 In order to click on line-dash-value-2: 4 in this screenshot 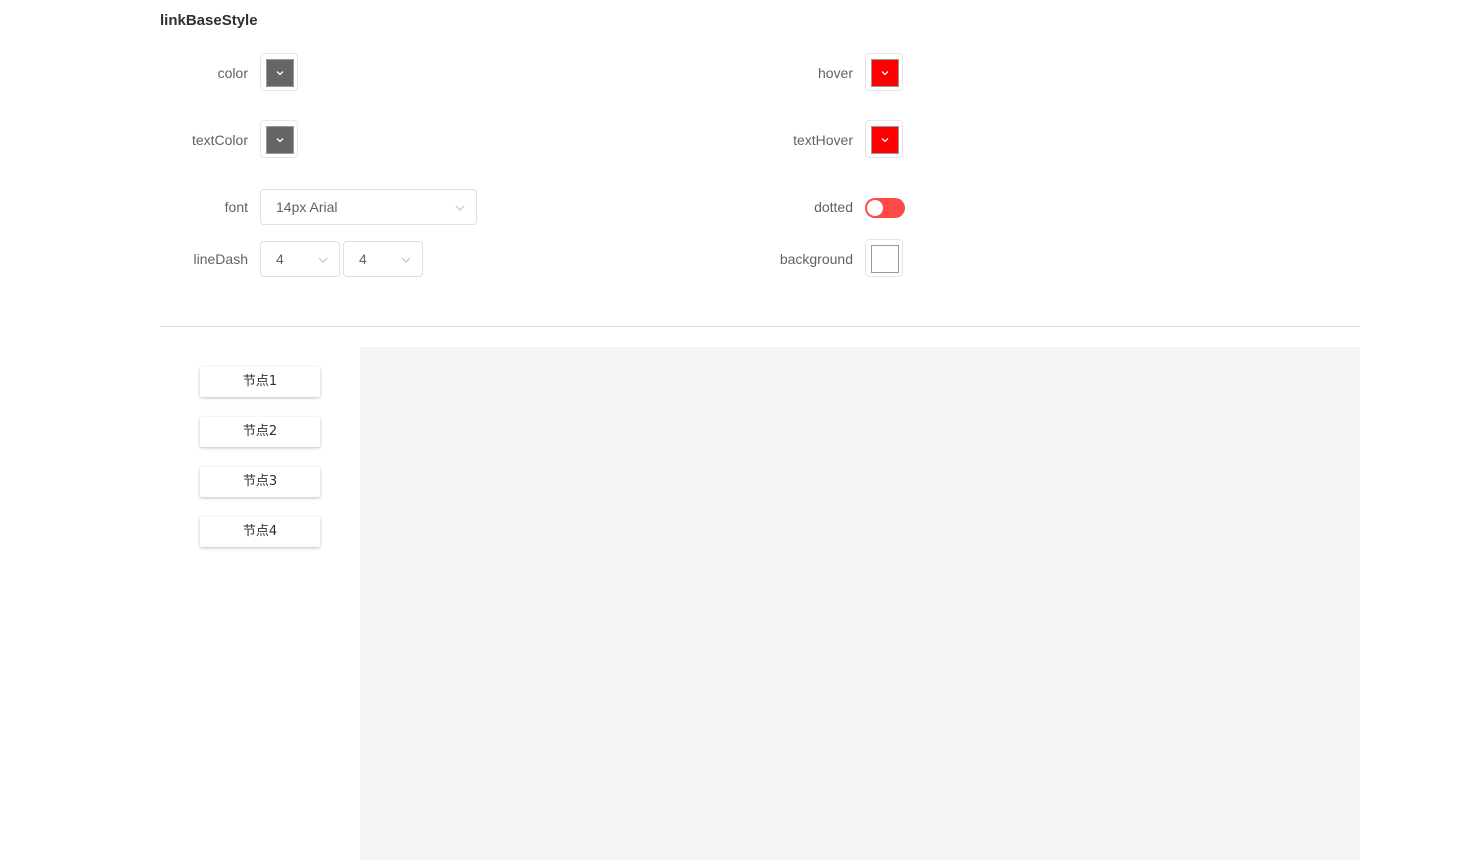, I will do `click(363, 259)`.